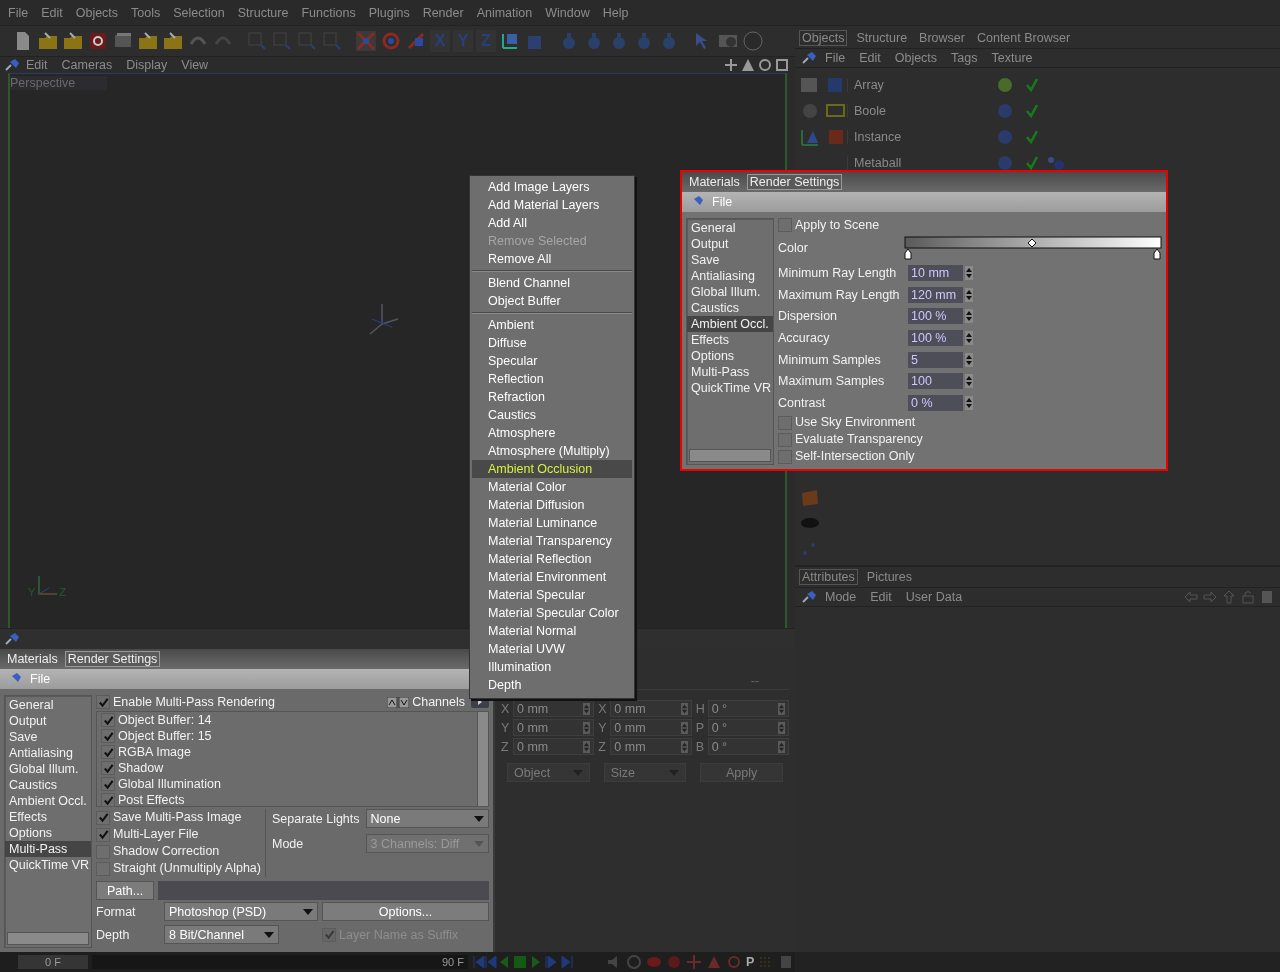  Describe the element at coordinates (552, 361) in the screenshot. I see `menu-item: Specular` at that location.